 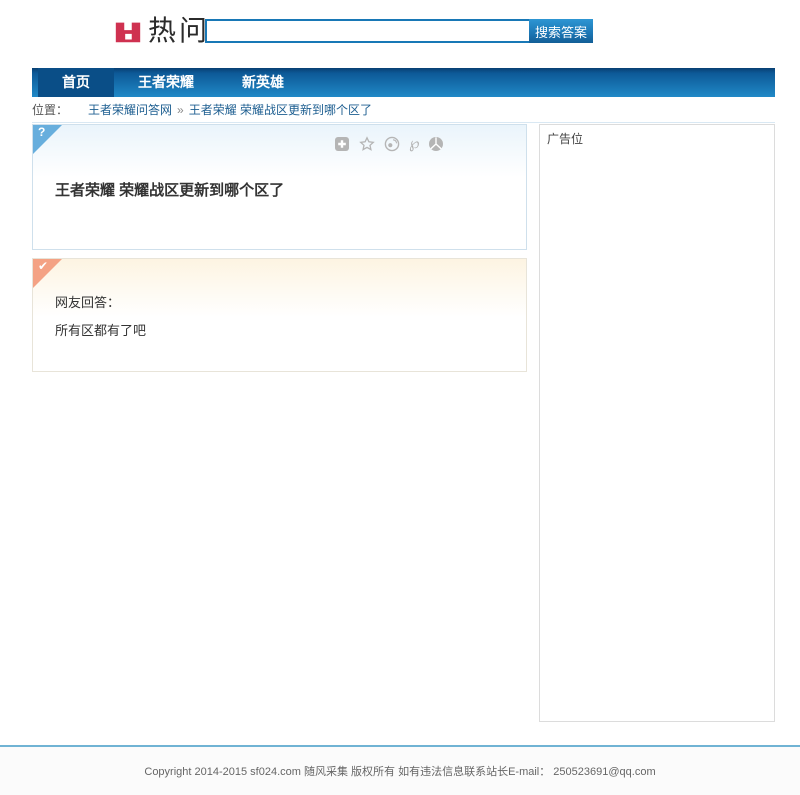 What do you see at coordinates (50, 110) in the screenshot?
I see `breadcrumb-label: 位置：` at bounding box center [50, 110].